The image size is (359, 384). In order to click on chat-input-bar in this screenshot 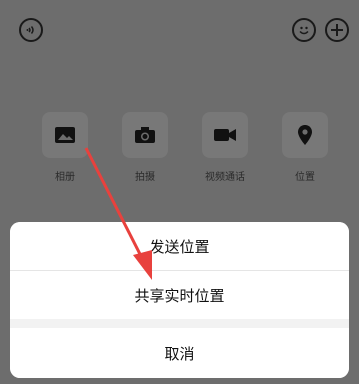, I will do `click(179, 30)`.